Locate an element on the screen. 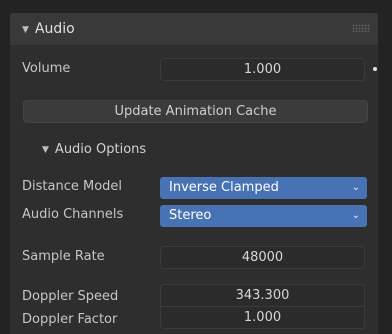 This screenshot has height=334, width=392. dot-icon is located at coordinates (375, 69).